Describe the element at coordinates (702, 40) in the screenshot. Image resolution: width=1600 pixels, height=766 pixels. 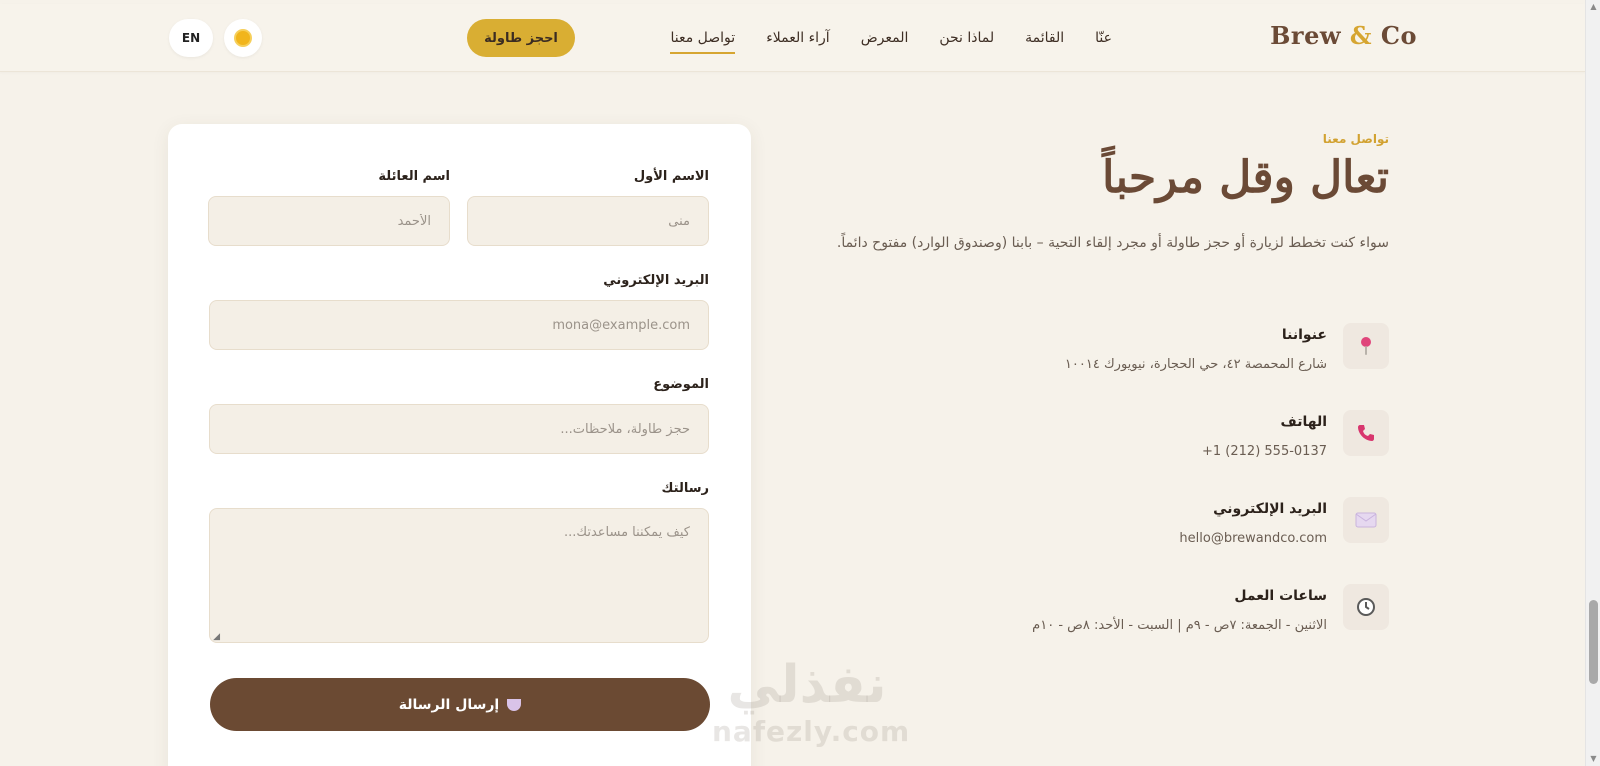
I see `nav-item-contact: تواصل معنا` at that location.